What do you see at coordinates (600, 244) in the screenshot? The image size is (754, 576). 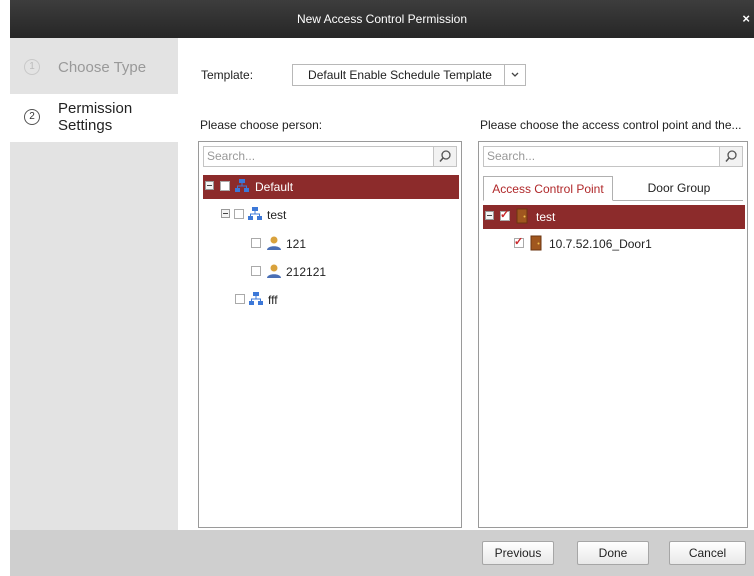 I see `tree-node-label: 10.7.52.106_Door1` at bounding box center [600, 244].